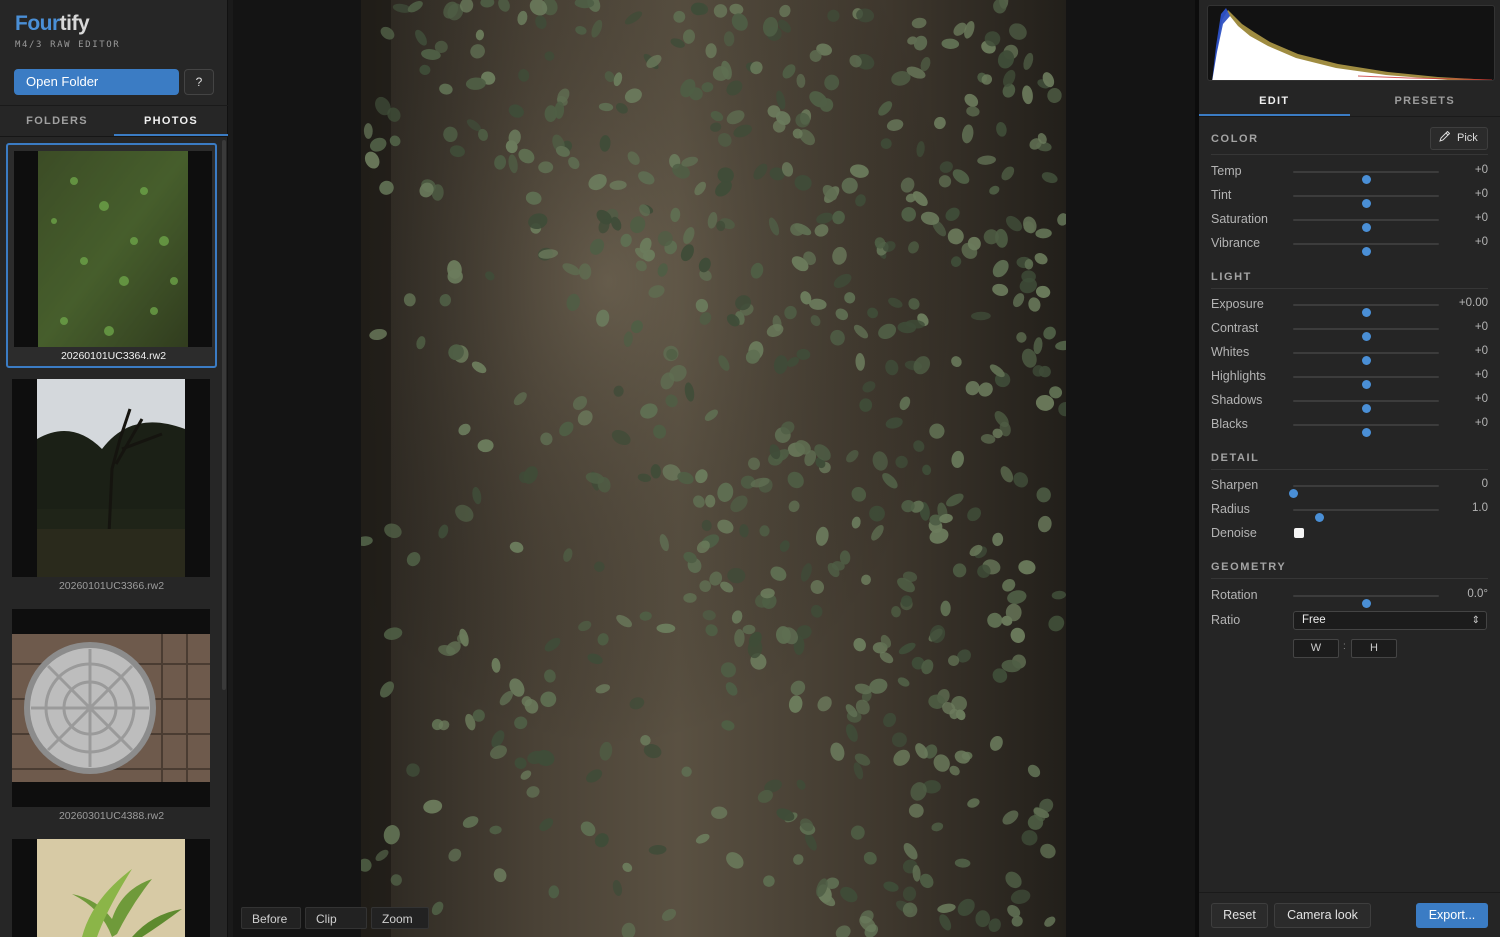  I want to click on slider-shadows: Shadows +0, so click(1349, 402).